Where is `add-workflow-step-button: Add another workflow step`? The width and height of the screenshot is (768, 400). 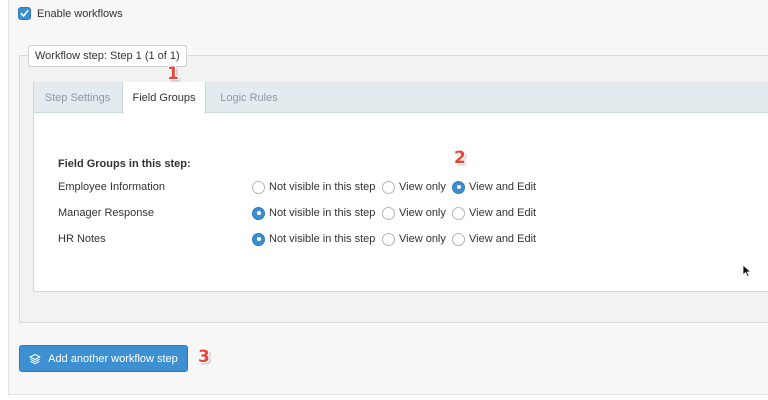
add-workflow-step-button: Add another workflow step is located at coordinates (103, 358).